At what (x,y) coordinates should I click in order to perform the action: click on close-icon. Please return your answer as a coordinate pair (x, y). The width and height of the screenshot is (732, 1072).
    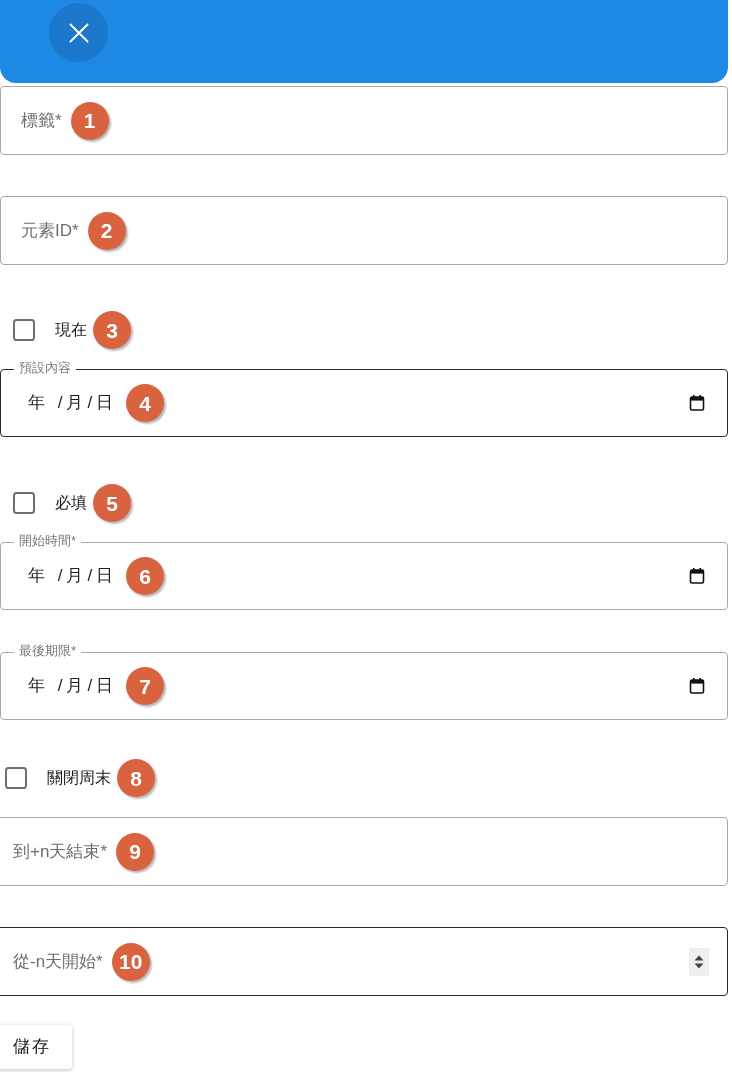
    Looking at the image, I should click on (78, 32).